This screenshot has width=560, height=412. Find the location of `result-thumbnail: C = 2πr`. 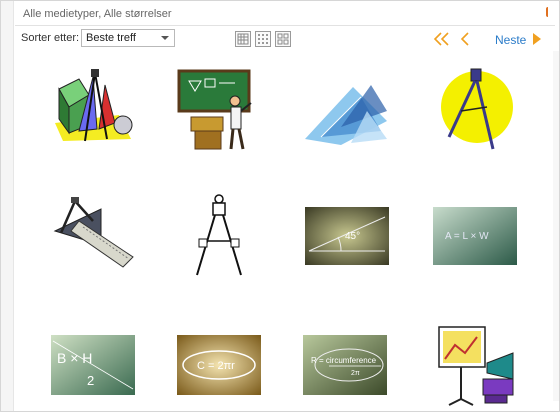

result-thumbnail: C = 2πr is located at coordinates (219, 363).